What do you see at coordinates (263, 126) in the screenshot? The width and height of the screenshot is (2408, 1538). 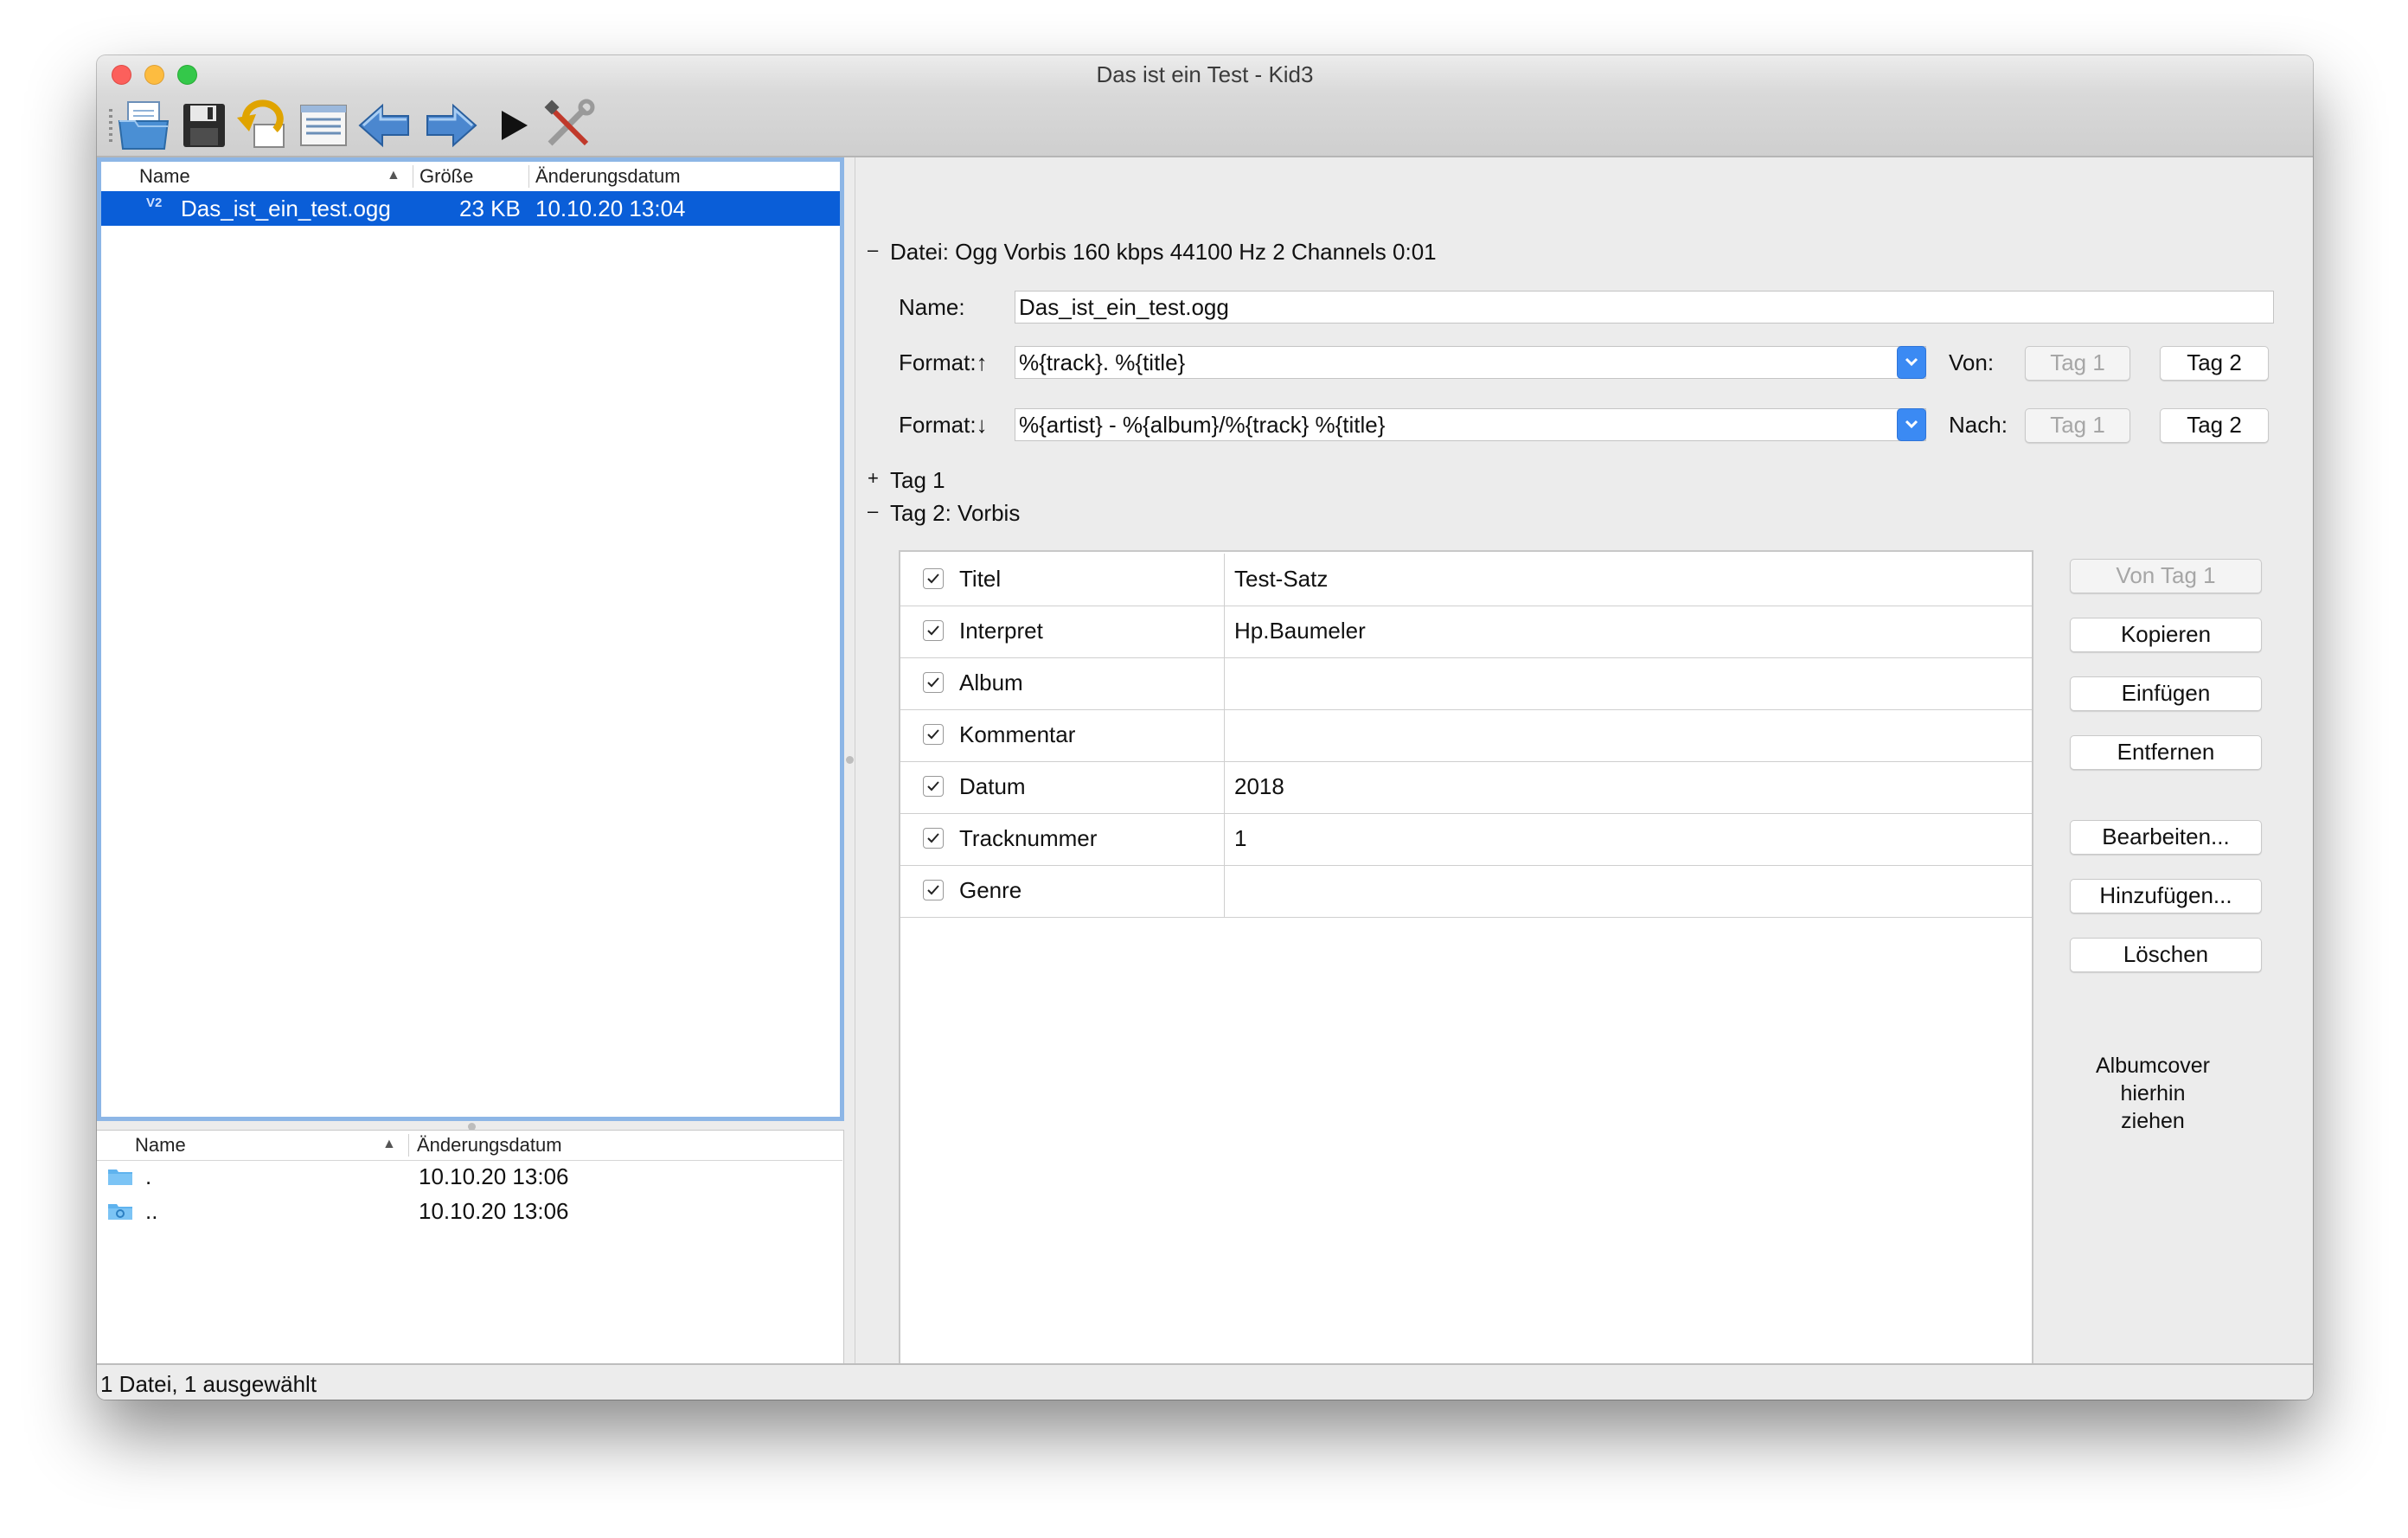 I see `revert-icon` at bounding box center [263, 126].